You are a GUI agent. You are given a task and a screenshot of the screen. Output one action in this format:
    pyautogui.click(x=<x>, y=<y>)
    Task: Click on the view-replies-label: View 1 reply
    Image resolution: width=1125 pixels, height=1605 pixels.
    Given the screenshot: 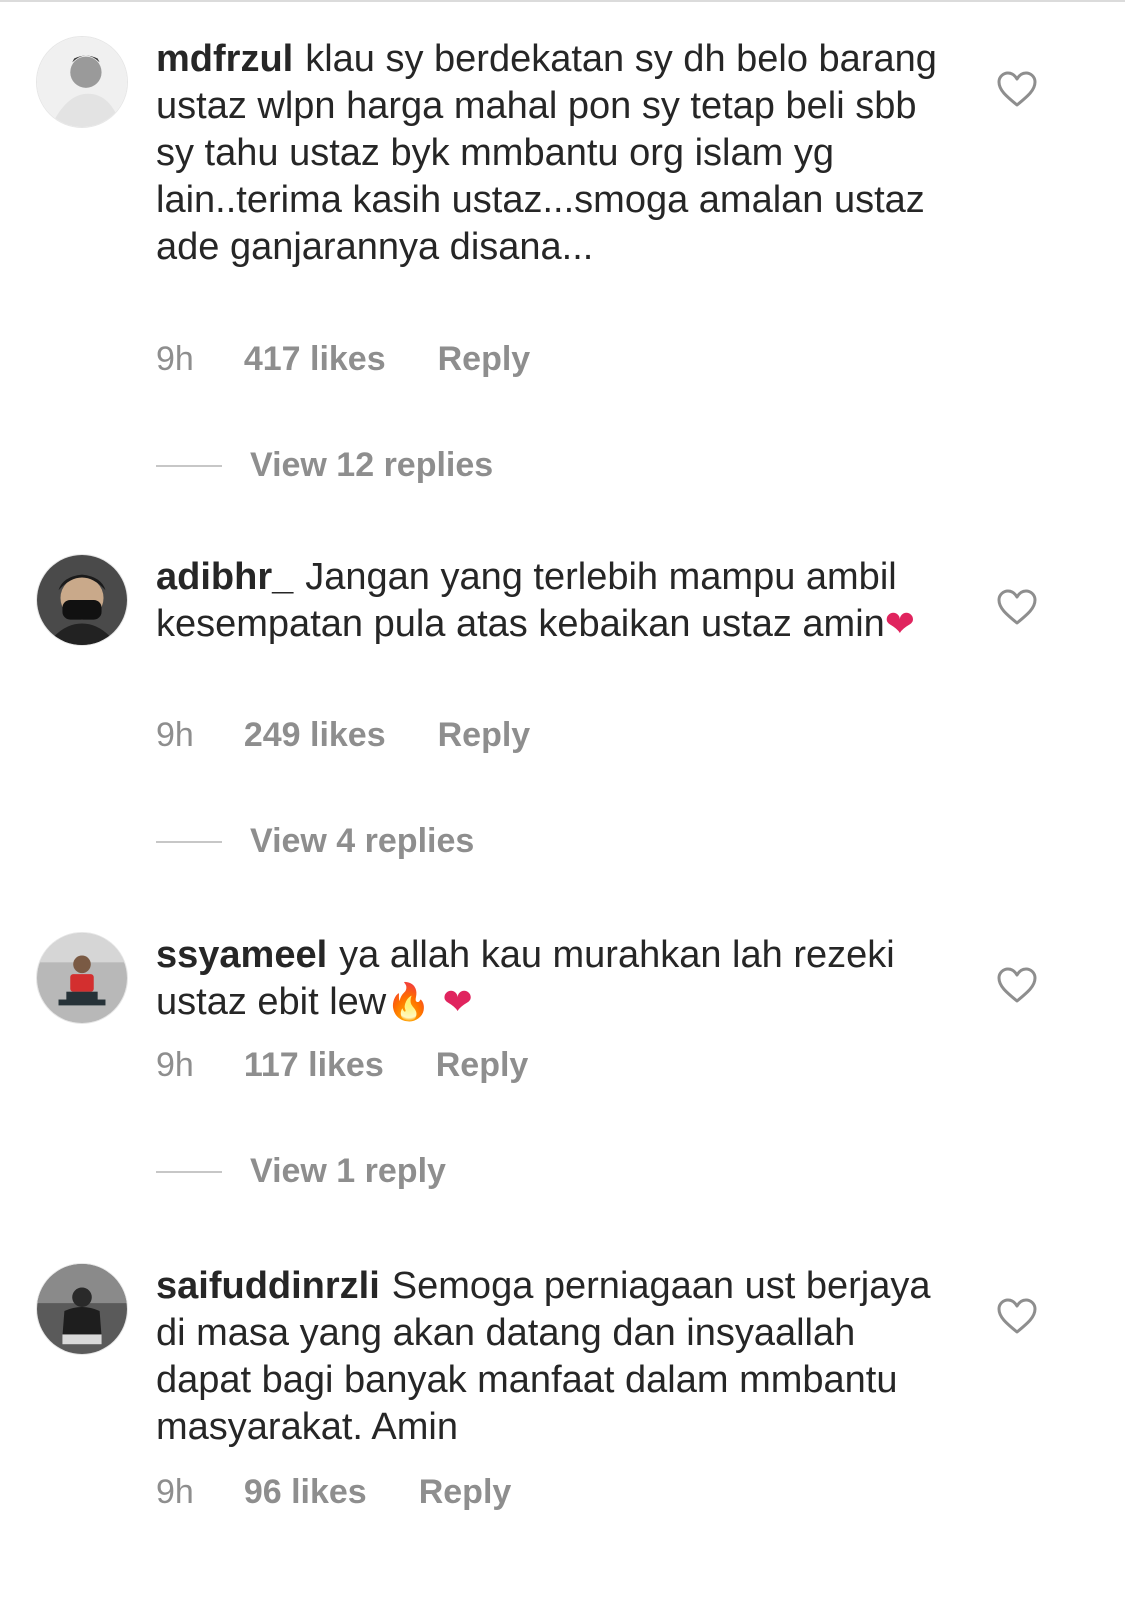 What is the action you would take?
    pyautogui.click(x=348, y=1171)
    